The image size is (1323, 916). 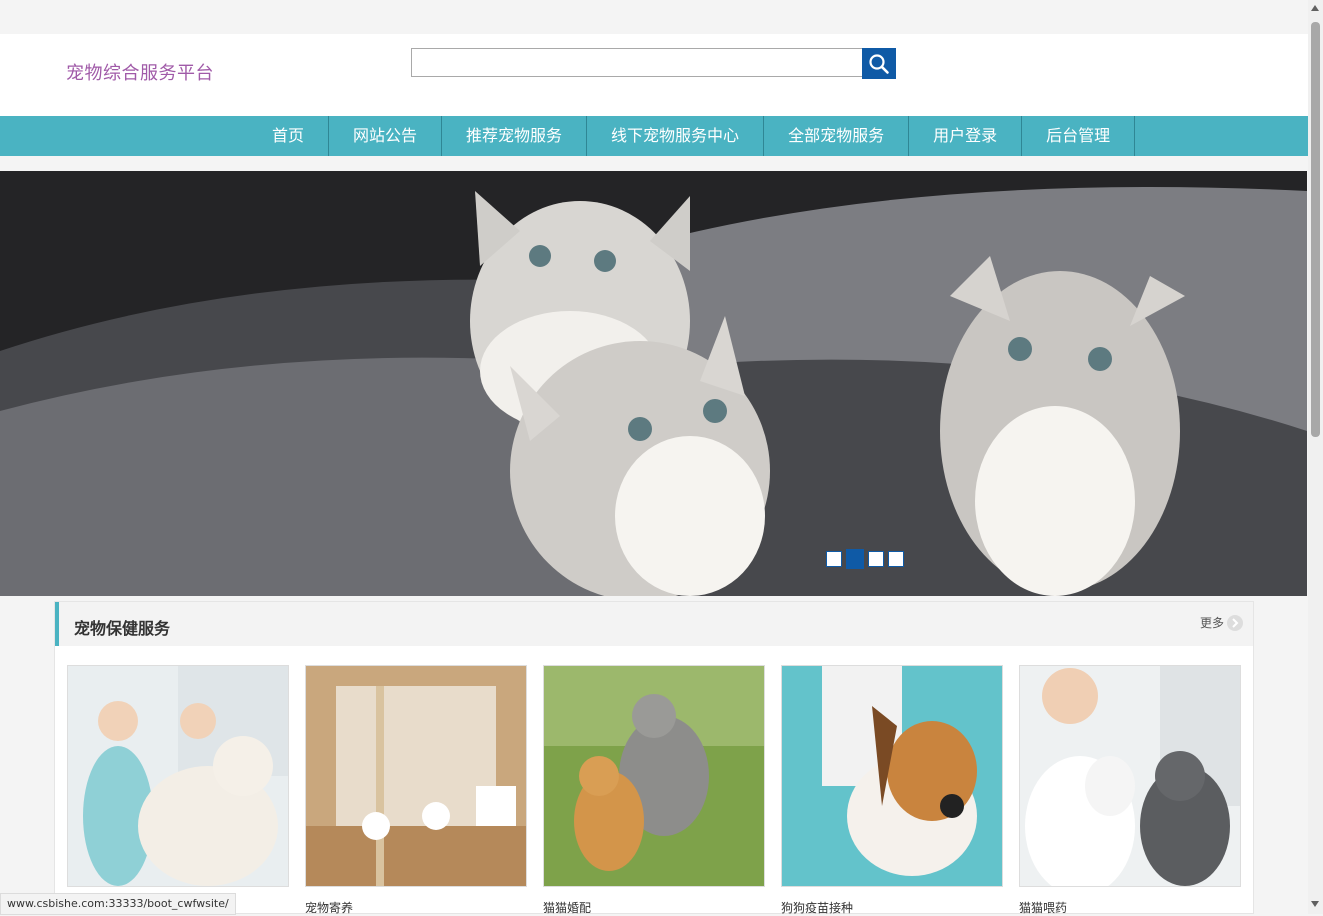 I want to click on header: 宠物综合服务平台, so click(x=654, y=75).